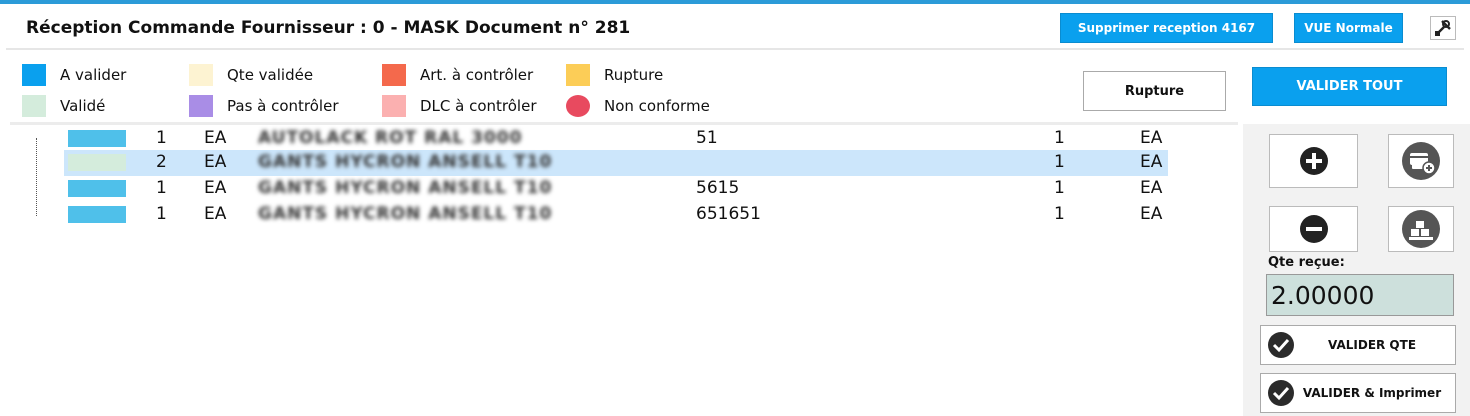 This screenshot has height=416, width=1470. Describe the element at coordinates (390, 138) in the screenshot. I see `row-designation: AUTOLACK ROT RAL 3000` at that location.